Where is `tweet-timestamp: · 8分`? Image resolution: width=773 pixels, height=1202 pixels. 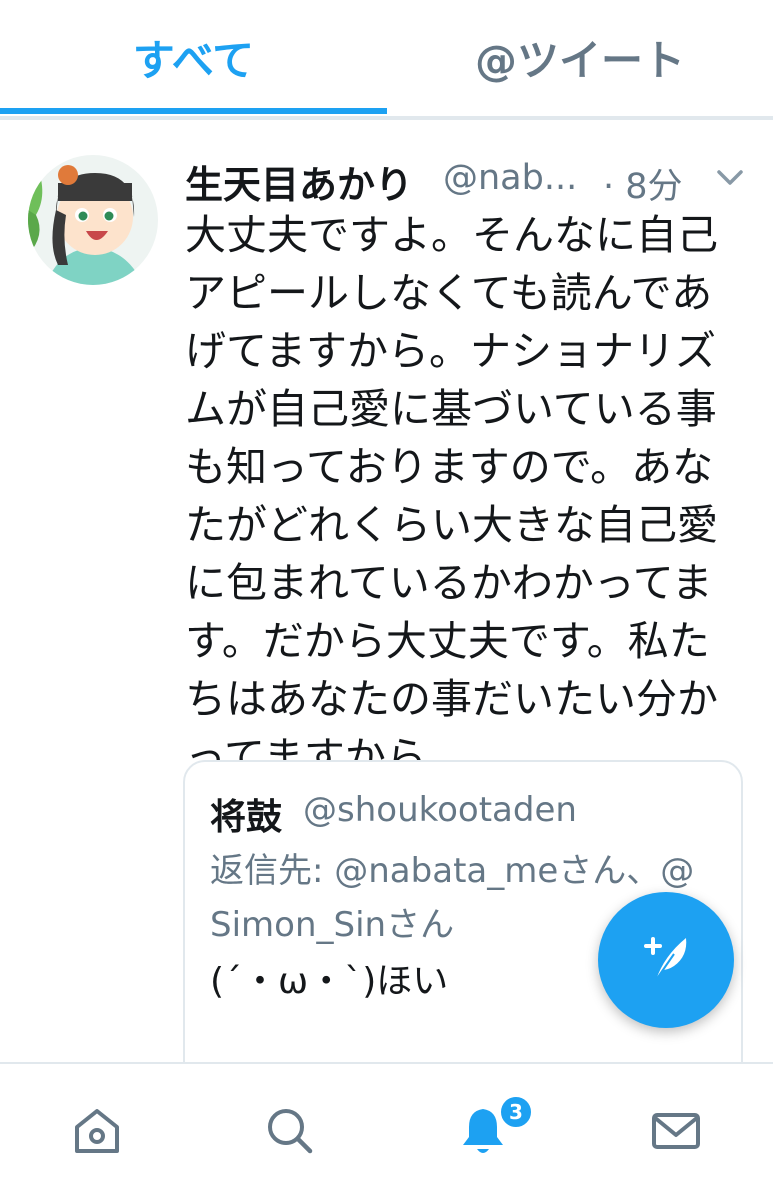
tweet-timestamp: · 8分 is located at coordinates (643, 183).